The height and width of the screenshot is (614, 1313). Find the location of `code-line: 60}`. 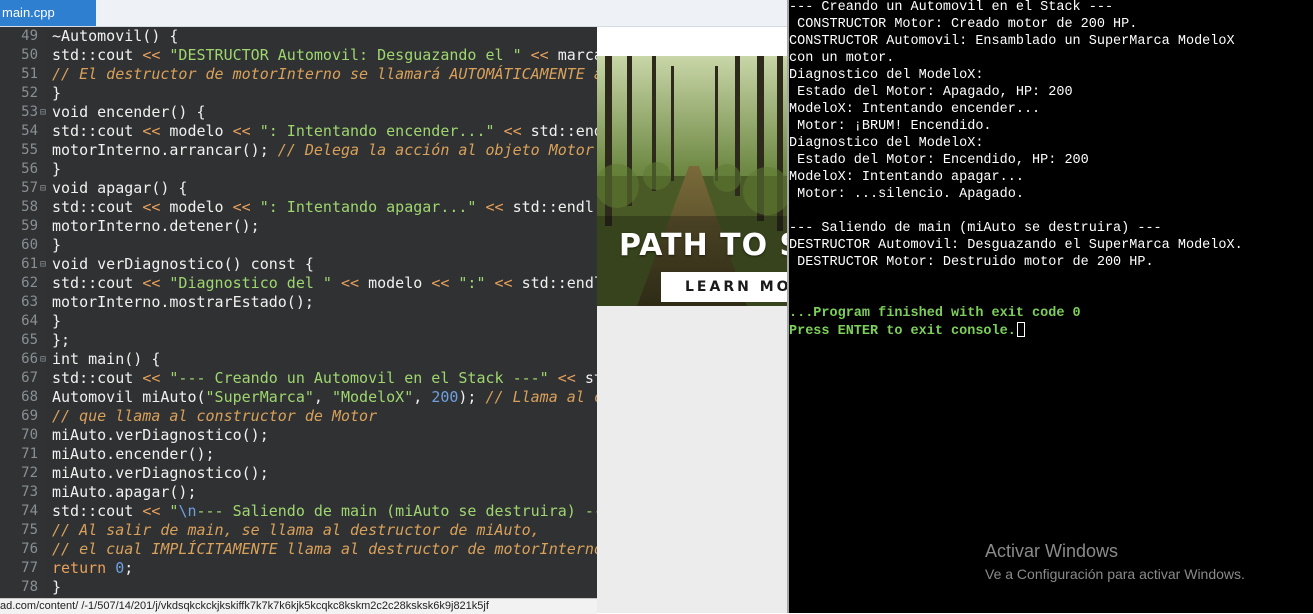

code-line: 60} is located at coordinates (298, 245).